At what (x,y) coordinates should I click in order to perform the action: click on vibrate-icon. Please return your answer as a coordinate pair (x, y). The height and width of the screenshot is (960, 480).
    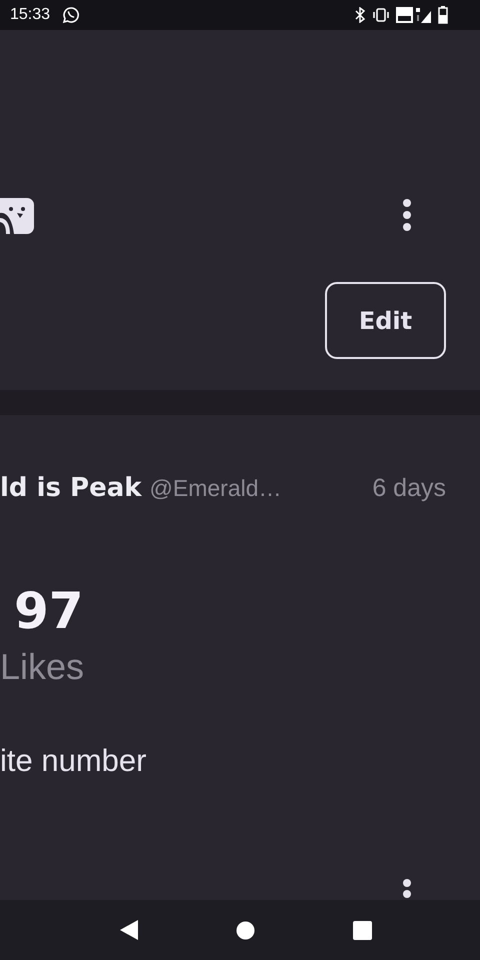
    Looking at the image, I should click on (381, 15).